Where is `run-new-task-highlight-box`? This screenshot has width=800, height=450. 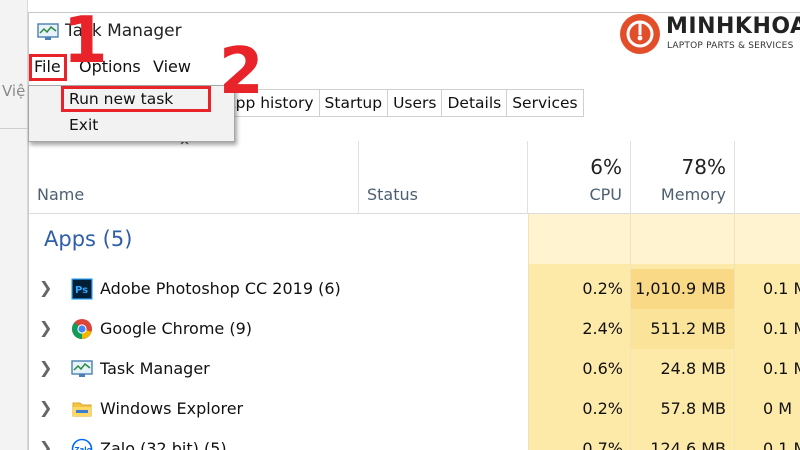
run-new-task-highlight-box is located at coordinates (136, 99).